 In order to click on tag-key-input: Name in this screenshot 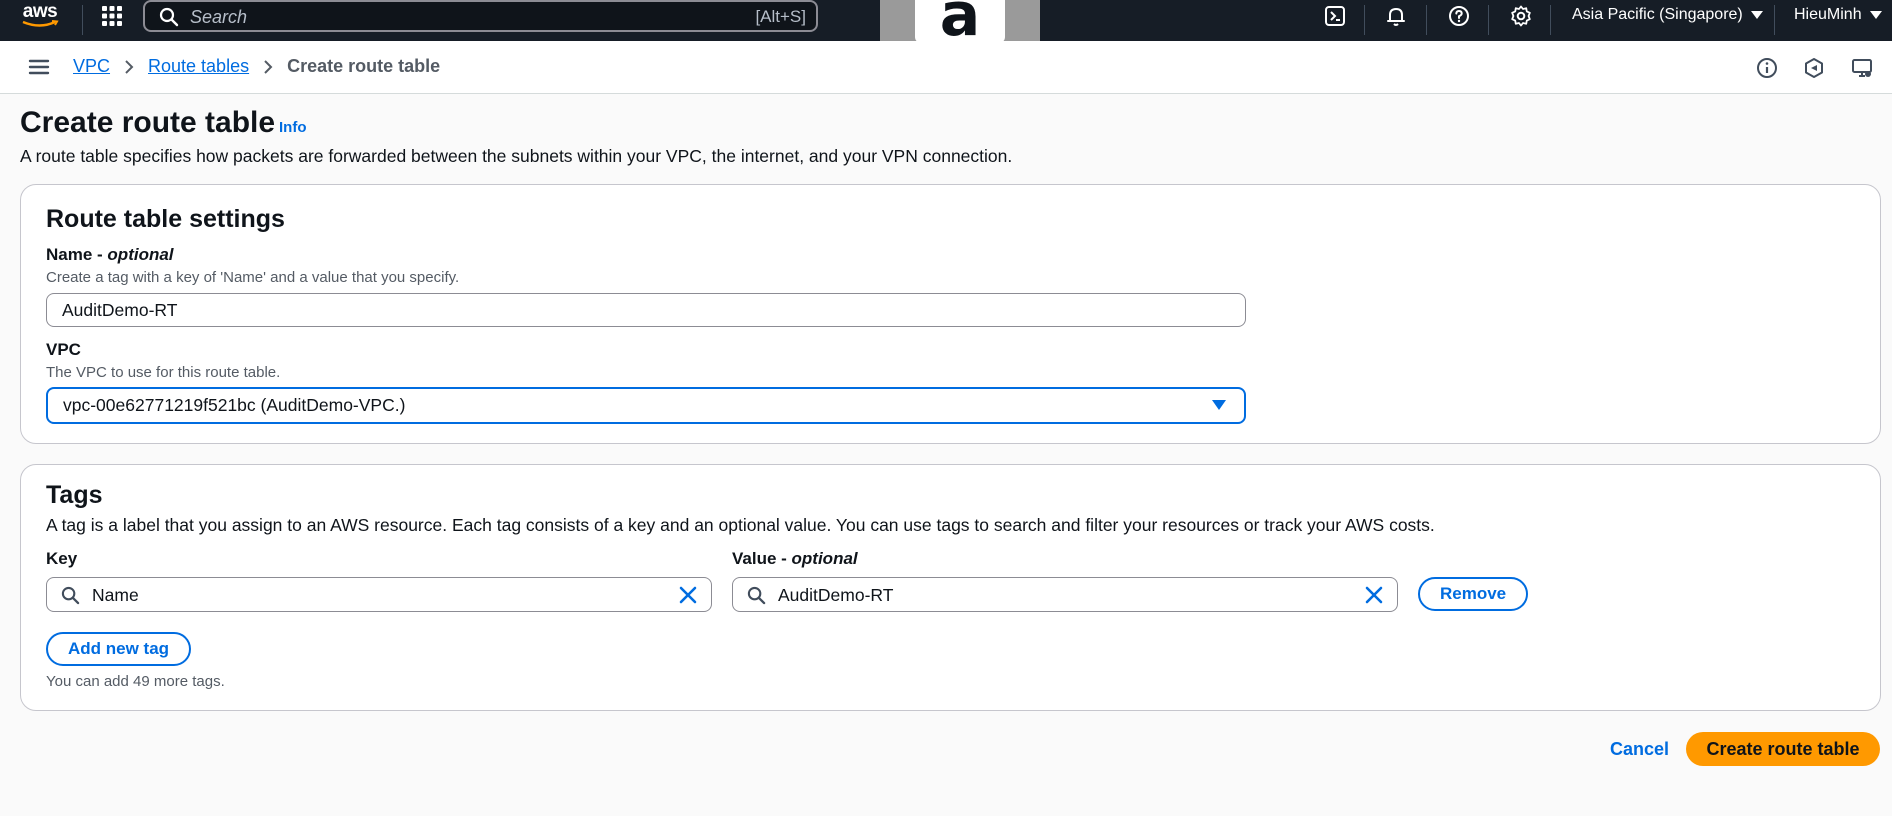, I will do `click(379, 594)`.